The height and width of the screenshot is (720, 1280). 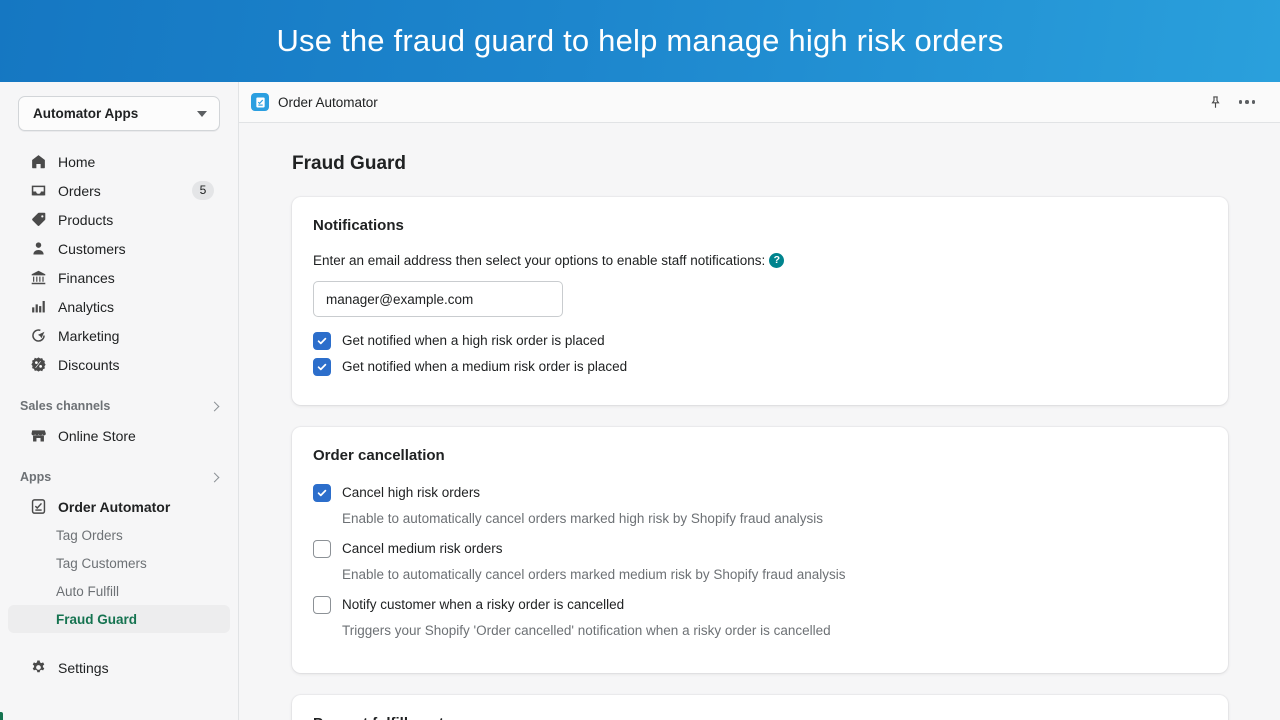 I want to click on sidebar-subitem-label: Tag Customers, so click(x=101, y=563).